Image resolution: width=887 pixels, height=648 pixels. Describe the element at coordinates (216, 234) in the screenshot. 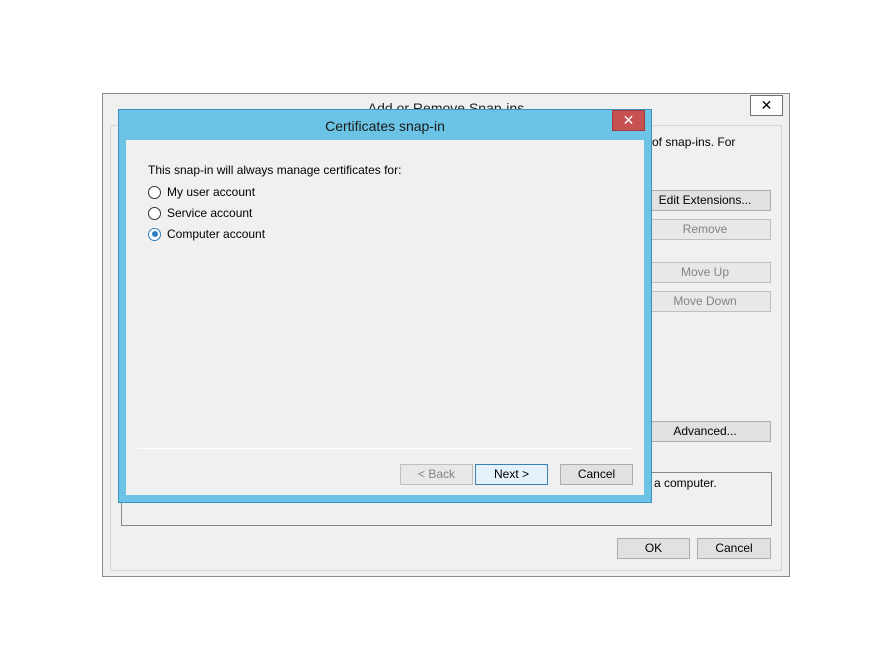

I see `radio-label: Computer account` at that location.